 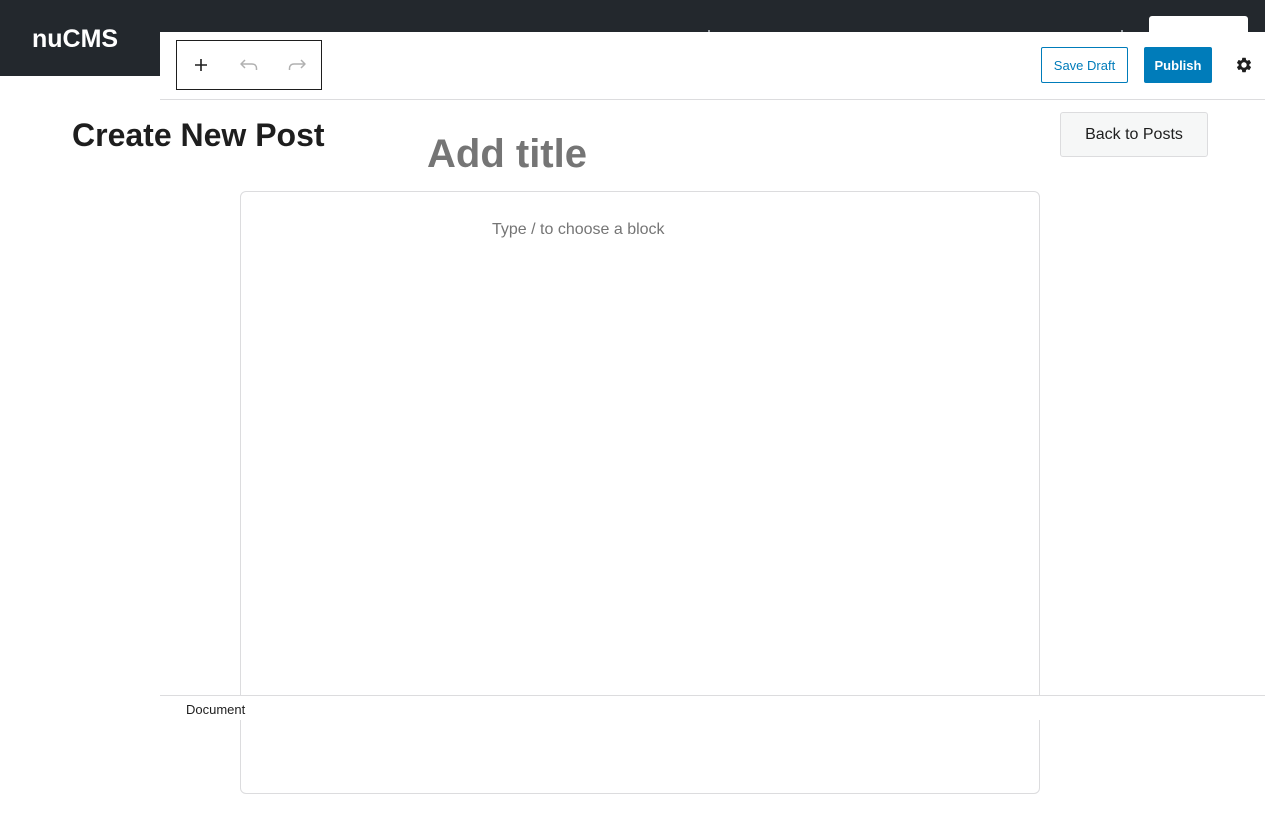 I want to click on toolbar-tool-group, so click(x=249, y=65).